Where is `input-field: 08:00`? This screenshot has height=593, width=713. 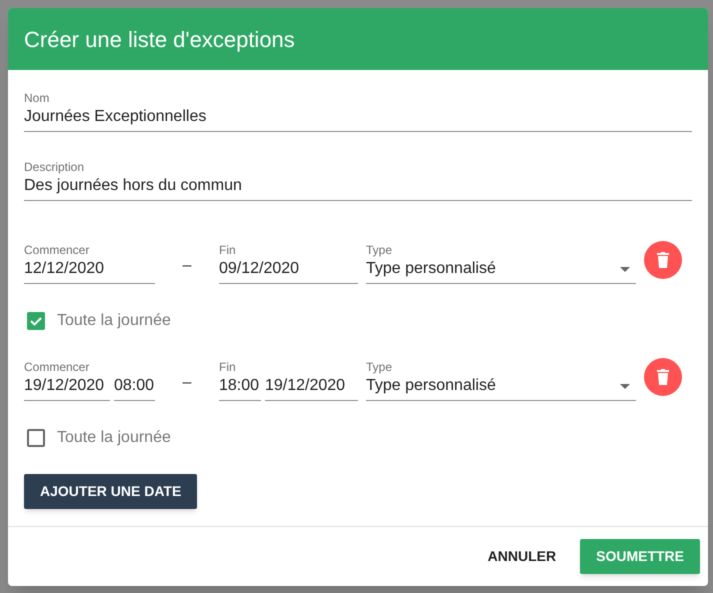 input-field: 08:00 is located at coordinates (134, 380).